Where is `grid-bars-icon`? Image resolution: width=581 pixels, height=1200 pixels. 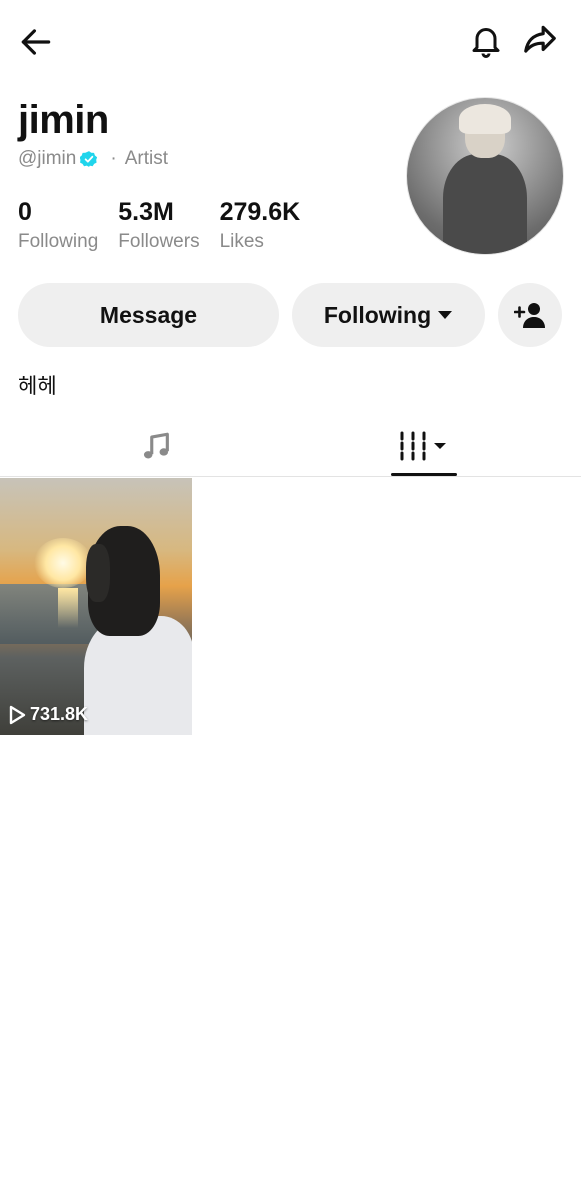 grid-bars-icon is located at coordinates (423, 446).